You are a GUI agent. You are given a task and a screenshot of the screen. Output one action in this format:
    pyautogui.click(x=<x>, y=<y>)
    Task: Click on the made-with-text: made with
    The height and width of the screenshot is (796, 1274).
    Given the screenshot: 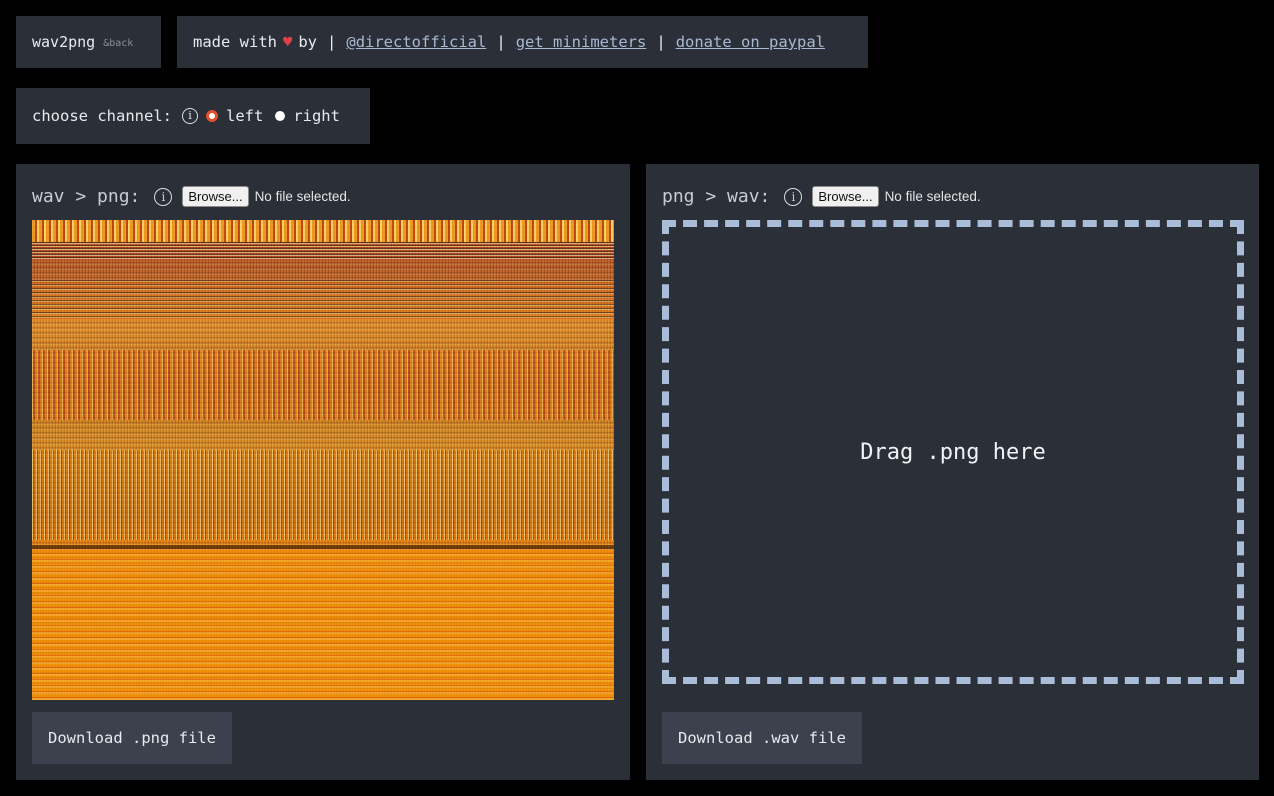 What is the action you would take?
    pyautogui.click(x=235, y=42)
    